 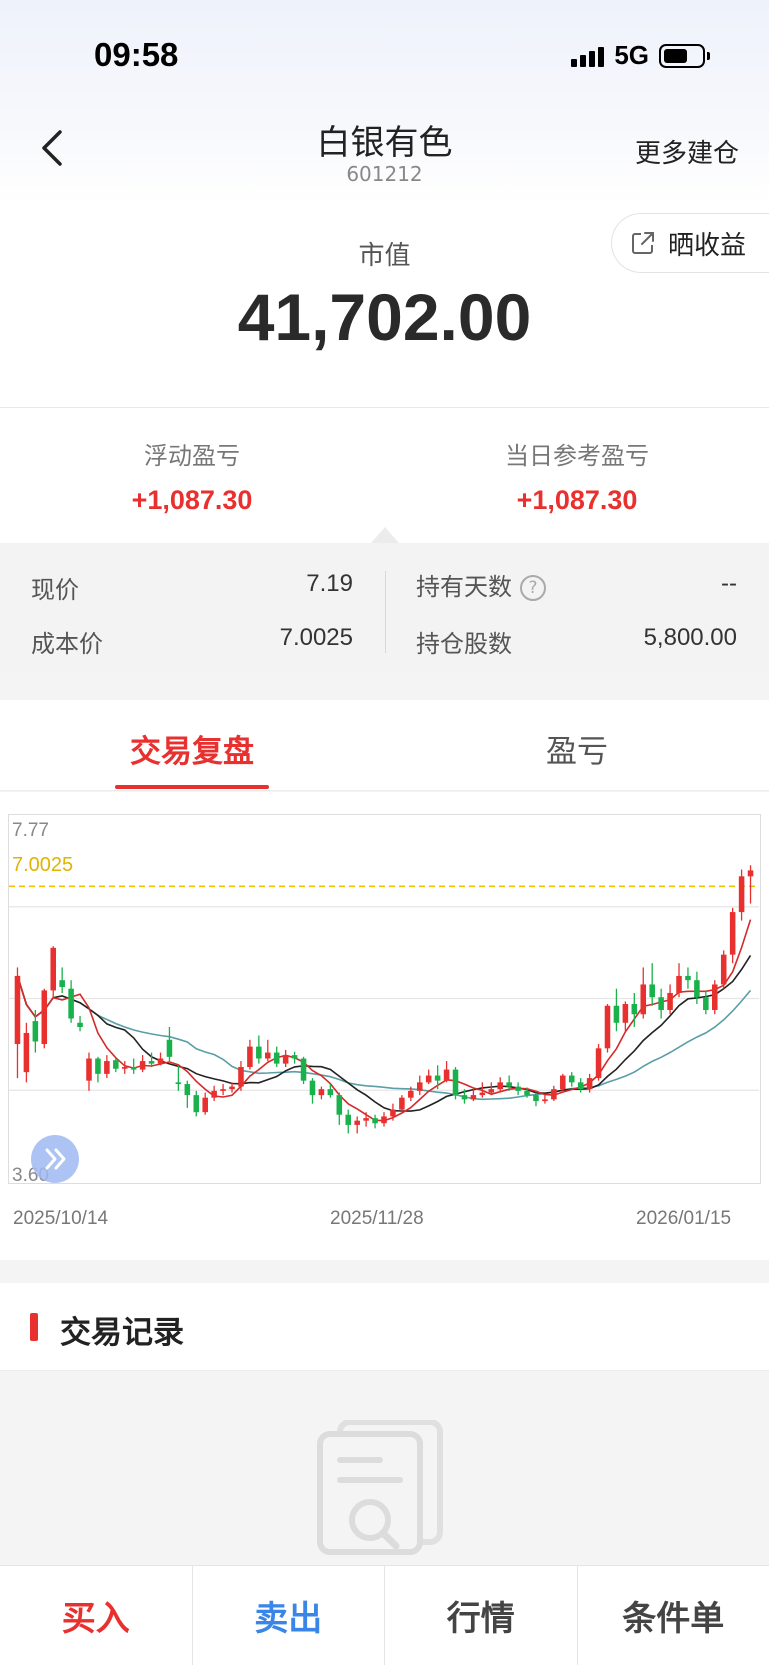 I want to click on daily-pnl: 当日参考盈亏 +1,087.30, so click(x=577, y=476).